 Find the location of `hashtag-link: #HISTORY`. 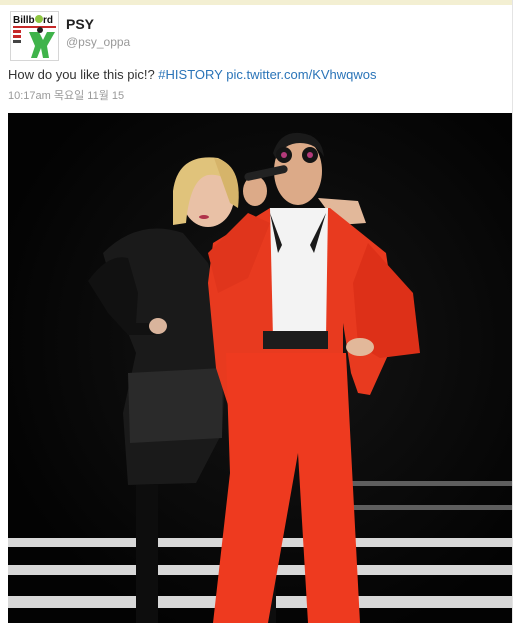

hashtag-link: #HISTORY is located at coordinates (190, 74).